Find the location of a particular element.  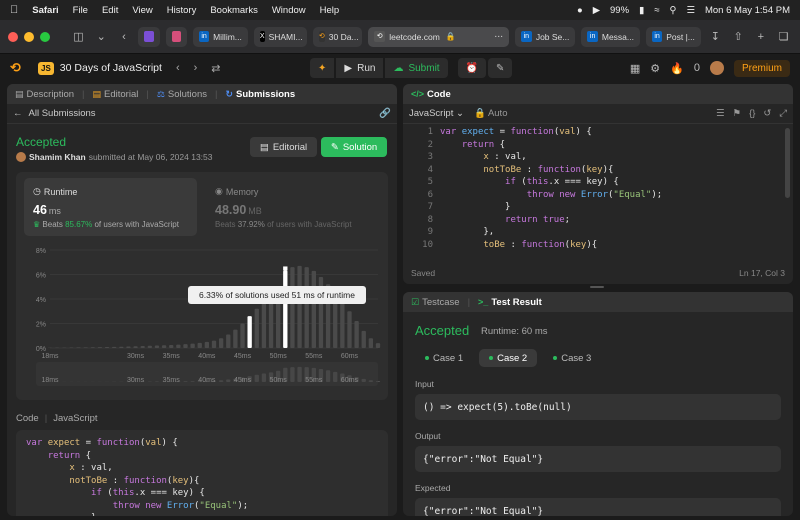

menu-window: Window is located at coordinates (289, 10).